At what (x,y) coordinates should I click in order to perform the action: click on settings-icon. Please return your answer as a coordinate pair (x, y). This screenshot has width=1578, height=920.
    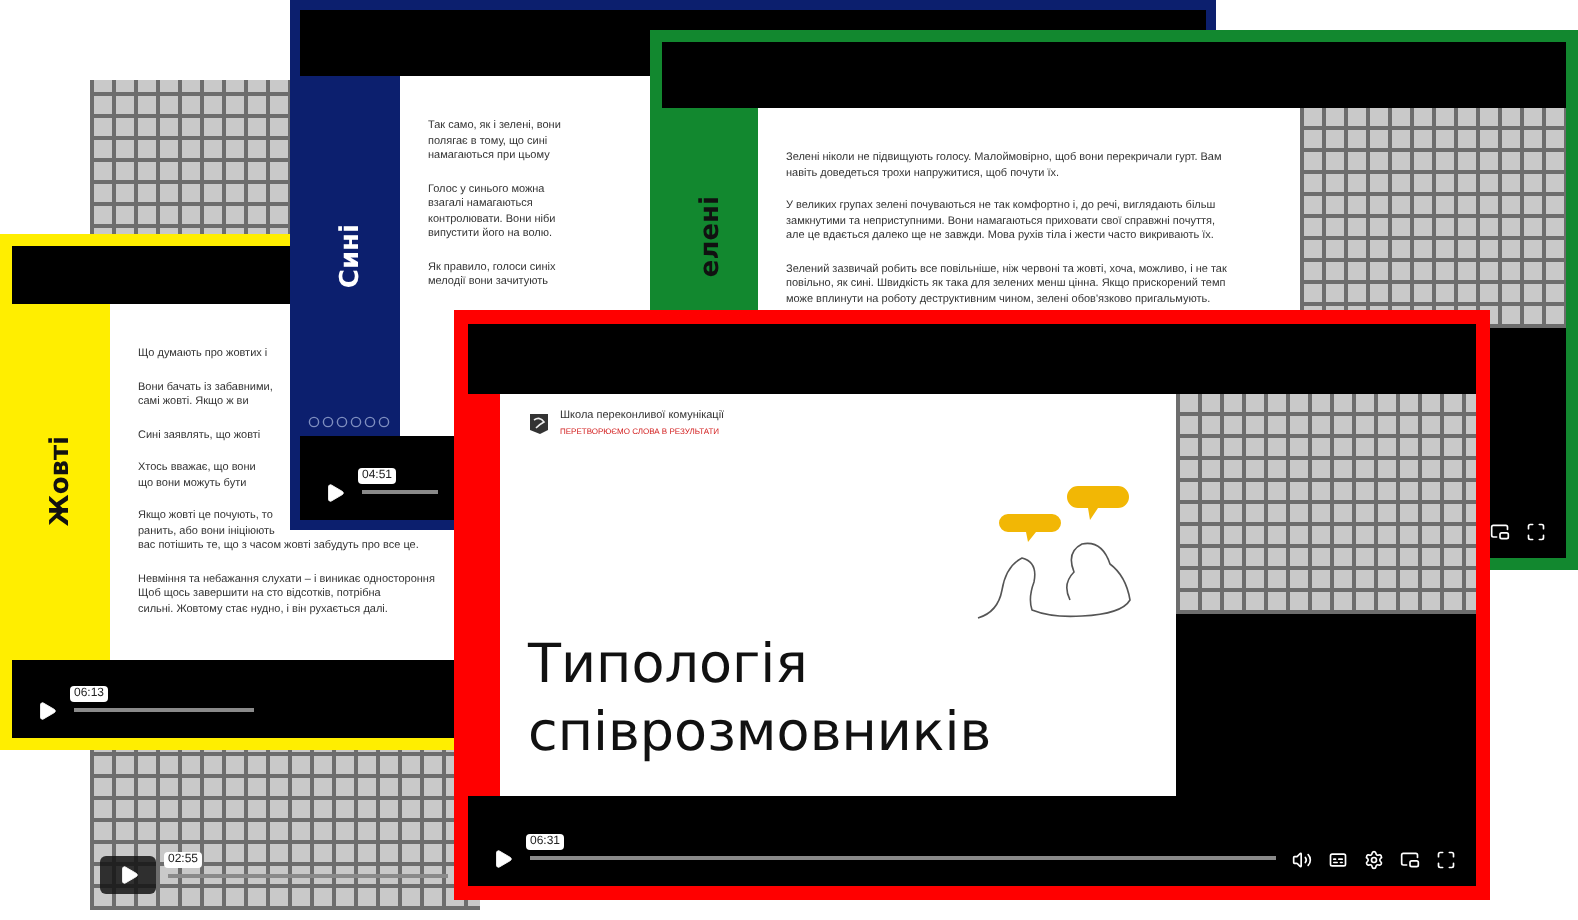
    Looking at the image, I should click on (1374, 860).